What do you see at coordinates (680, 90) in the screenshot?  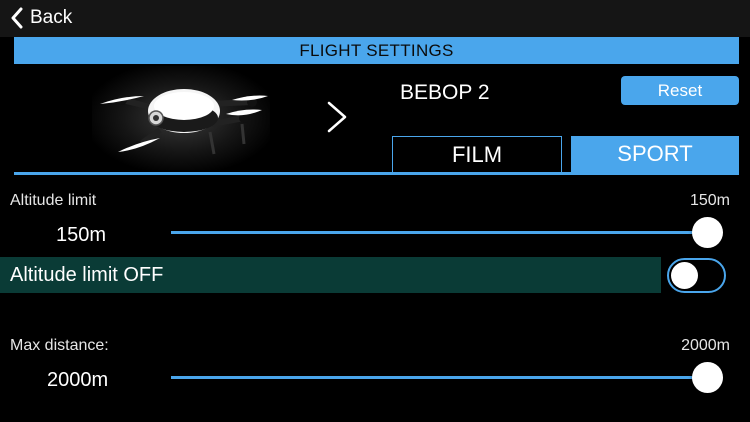 I see `reset-button: Reset` at bounding box center [680, 90].